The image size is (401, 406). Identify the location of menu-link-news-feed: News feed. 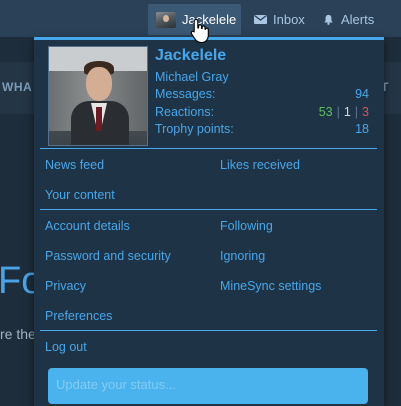
(74, 165).